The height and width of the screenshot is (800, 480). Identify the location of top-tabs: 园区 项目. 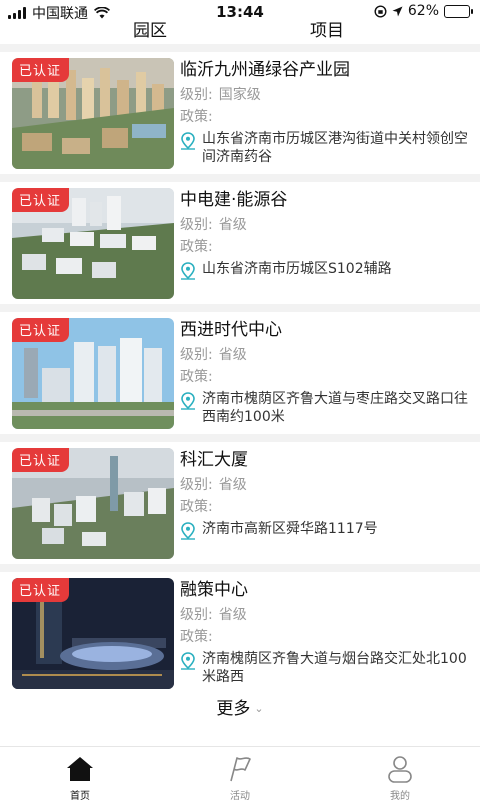
(240, 28).